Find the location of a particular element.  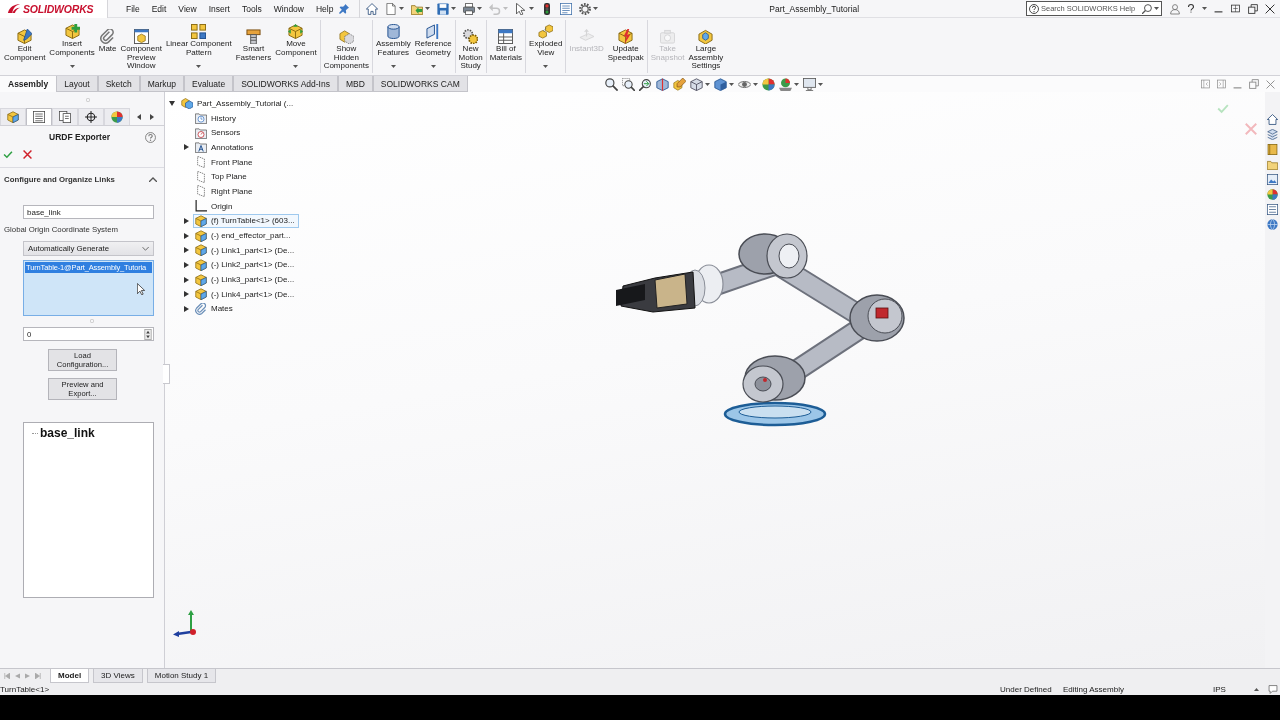

ribbon-tab: Markup is located at coordinates (162, 84).